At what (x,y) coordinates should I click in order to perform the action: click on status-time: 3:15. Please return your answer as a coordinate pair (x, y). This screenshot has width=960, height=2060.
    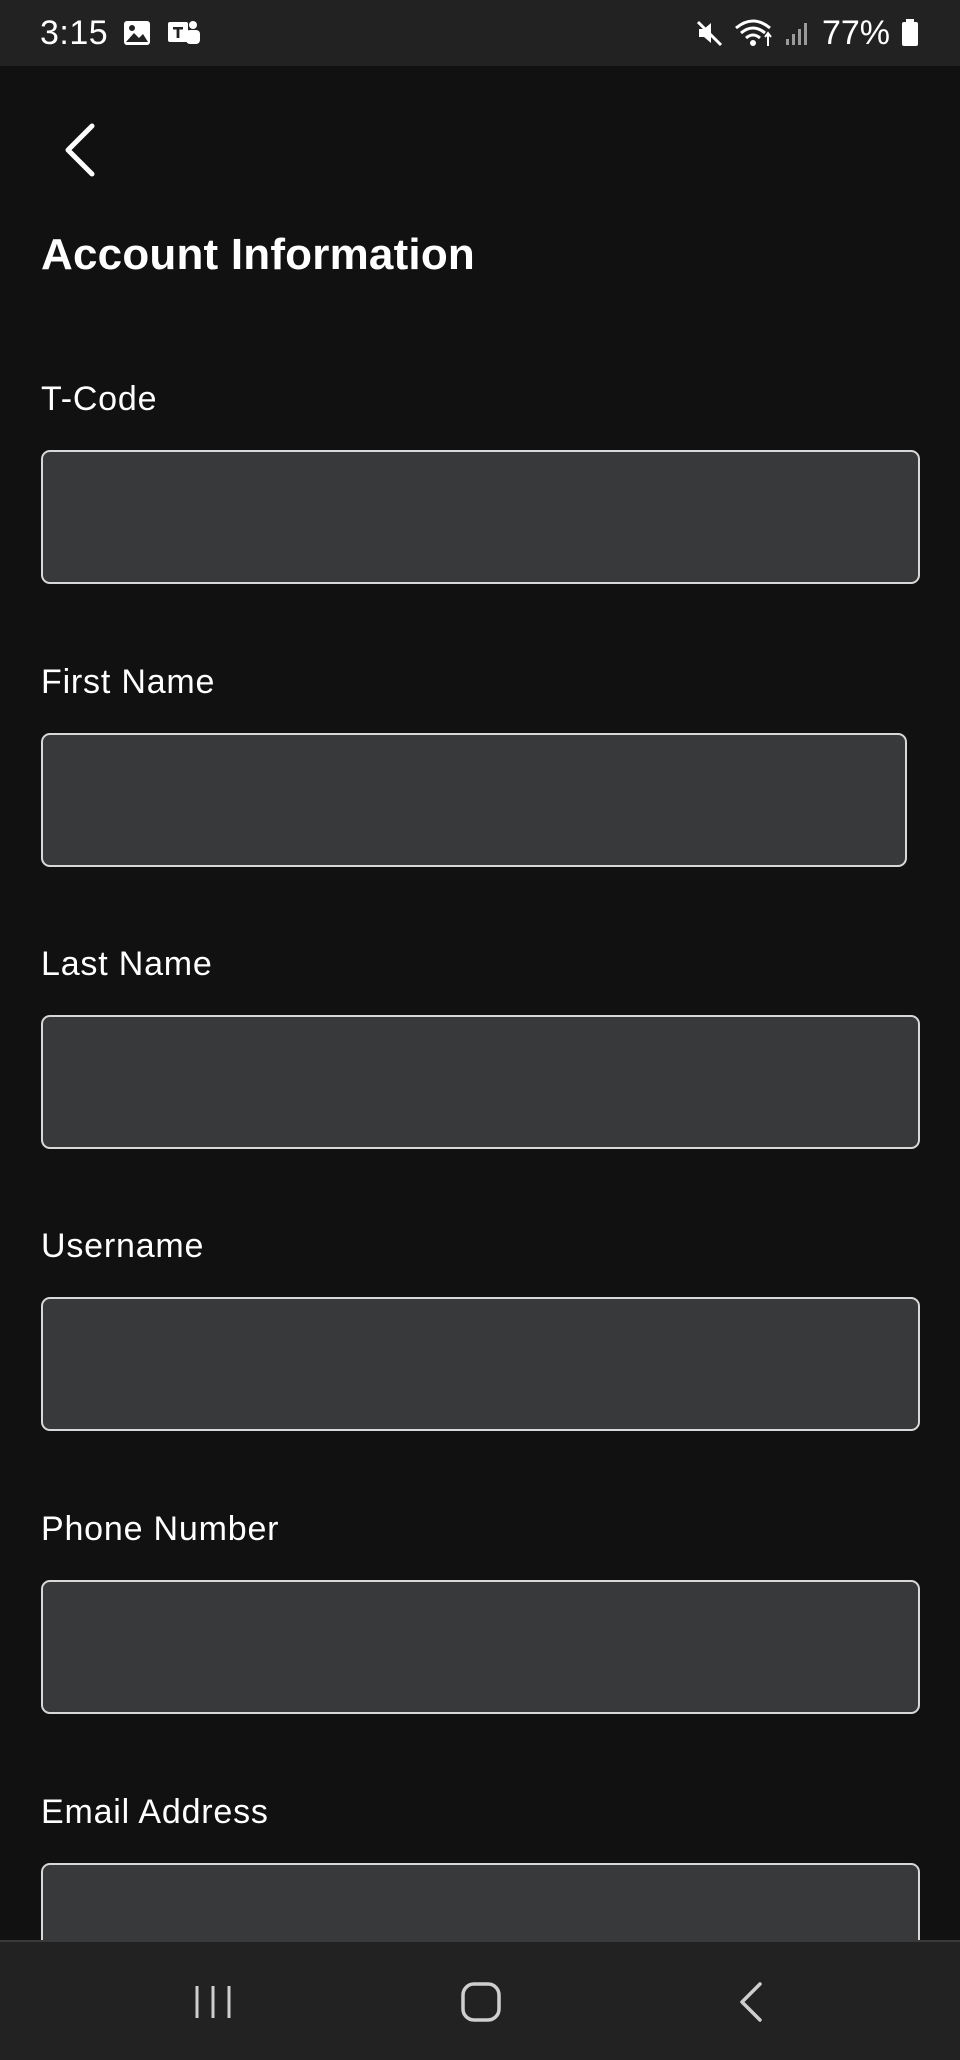
    Looking at the image, I should click on (74, 32).